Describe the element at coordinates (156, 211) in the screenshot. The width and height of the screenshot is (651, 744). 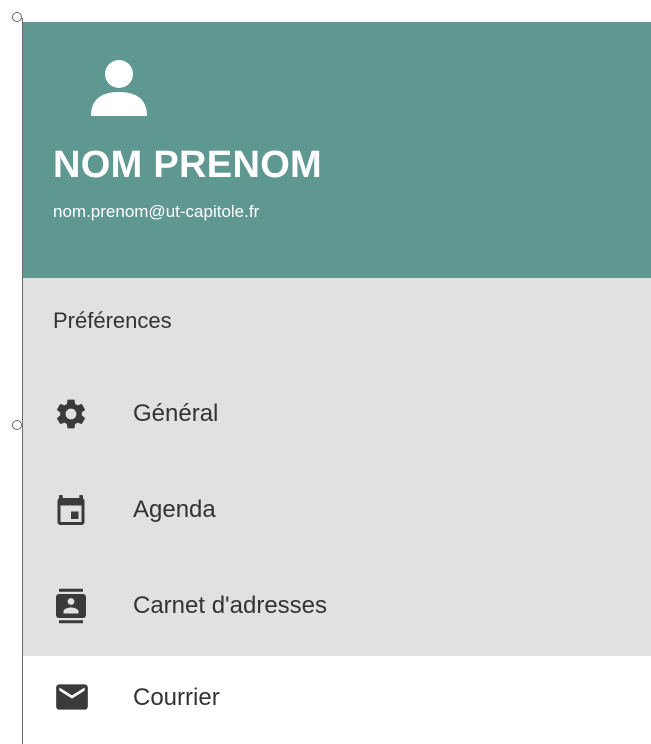
I see `user-email: nom.prenom@ut-capitole.fr` at that location.